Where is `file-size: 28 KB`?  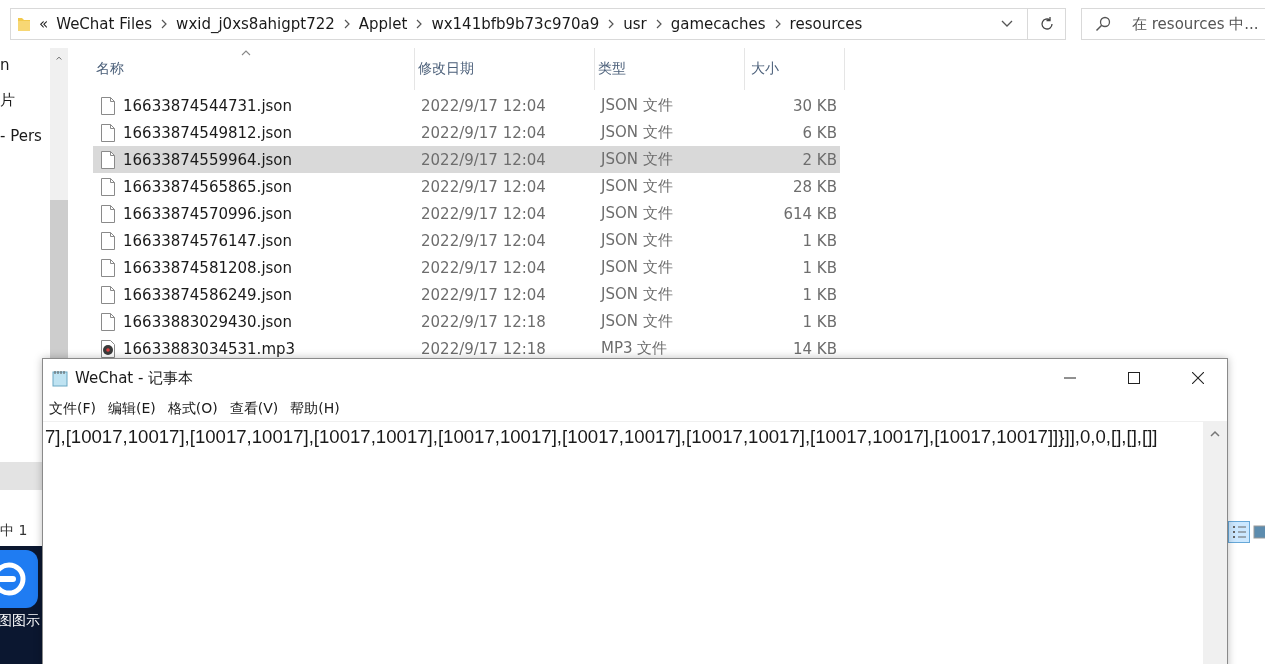
file-size: 28 KB is located at coordinates (814, 186).